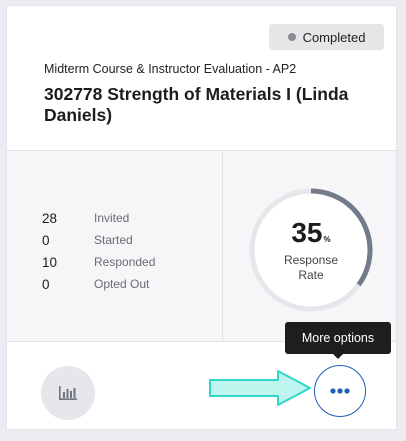 Image resolution: width=406 pixels, height=441 pixels. Describe the element at coordinates (311, 260) in the screenshot. I see `response-rate-label-line1: Response` at that location.